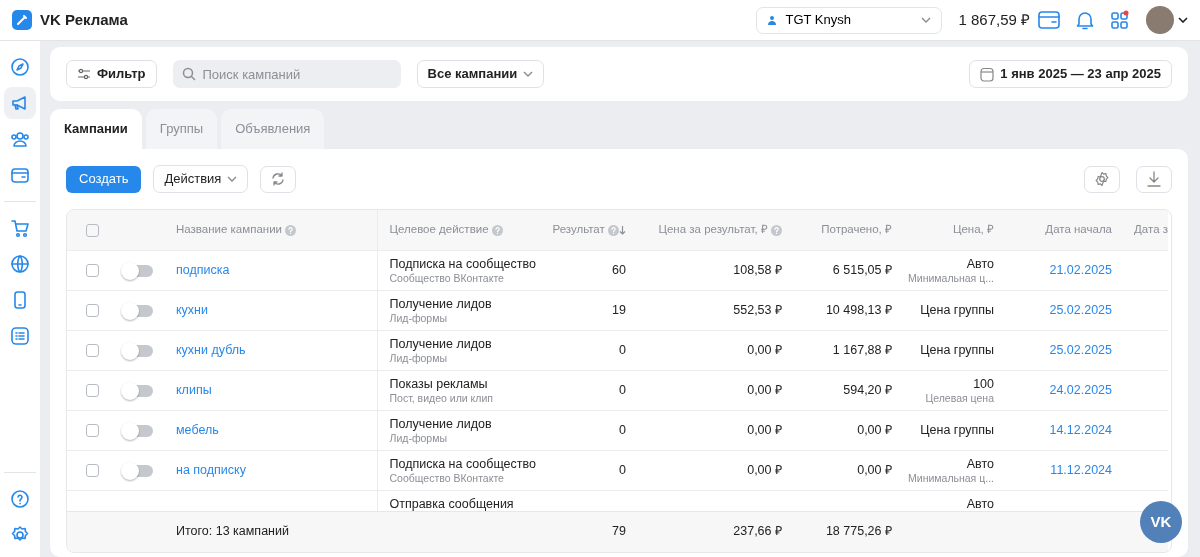  Describe the element at coordinates (197, 430) in the screenshot. I see `campaign-name-link: мебель` at that location.